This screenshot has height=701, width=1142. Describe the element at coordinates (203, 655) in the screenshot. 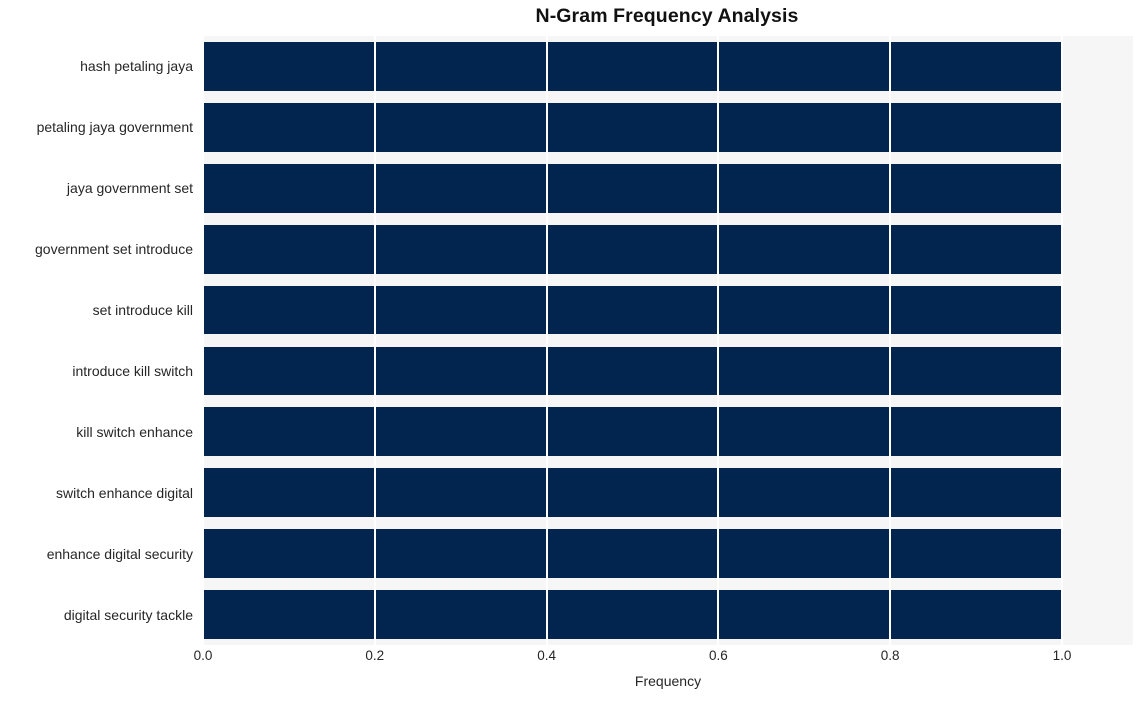

I see `x-axis-tick-label: 0.0` at that location.